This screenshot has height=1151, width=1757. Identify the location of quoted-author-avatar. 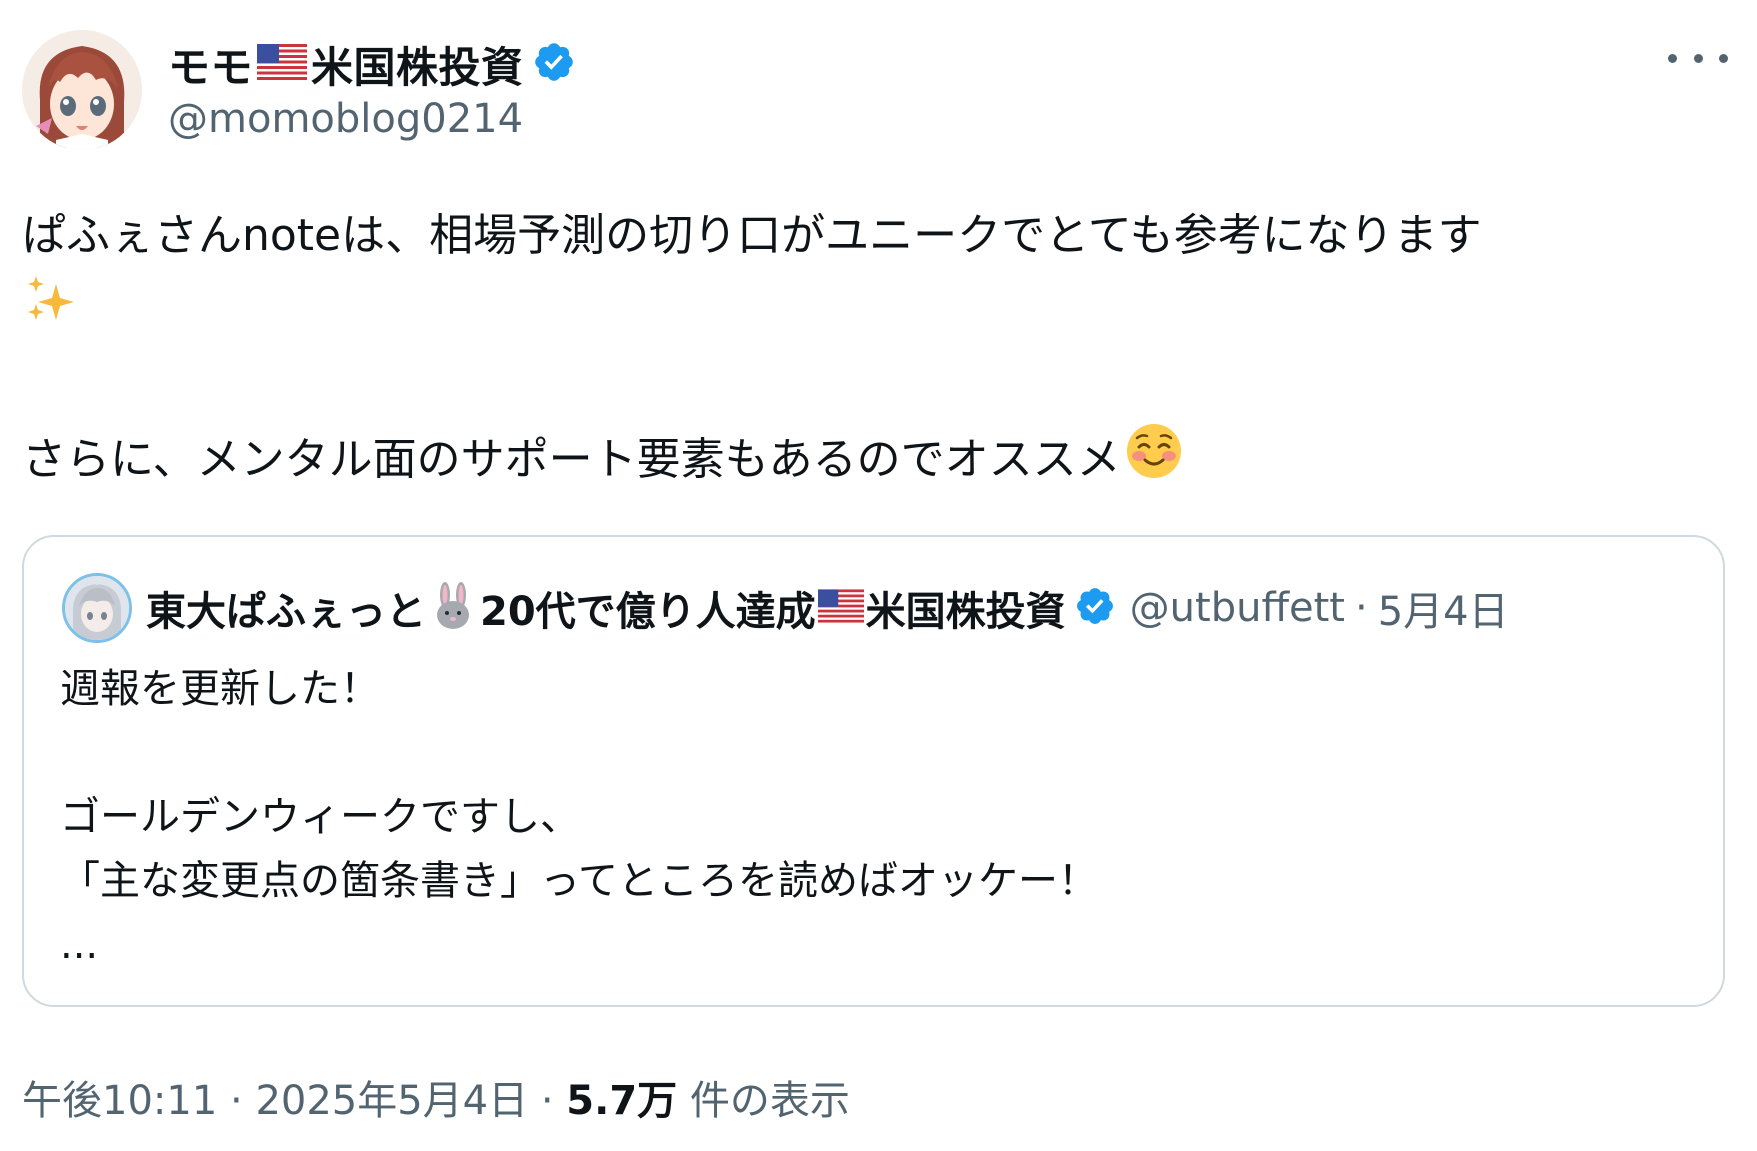
(97, 608).